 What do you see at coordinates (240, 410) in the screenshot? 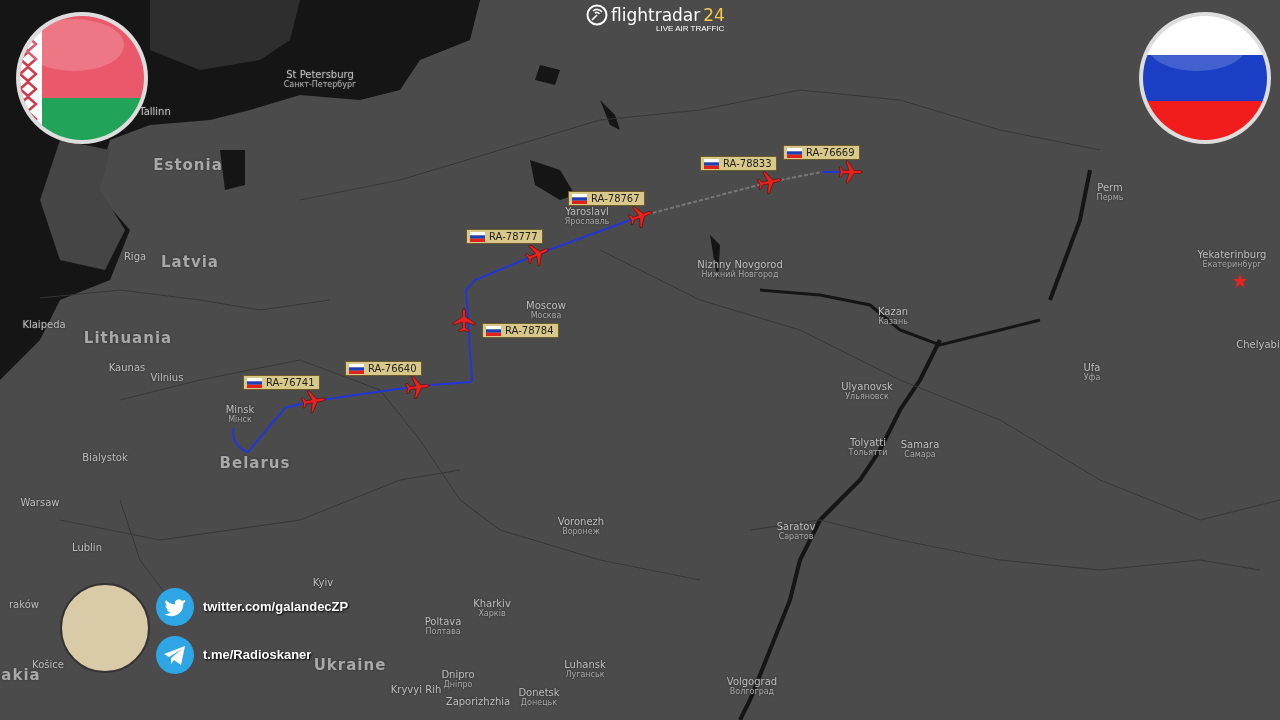
I see `city-label: Minsk` at bounding box center [240, 410].